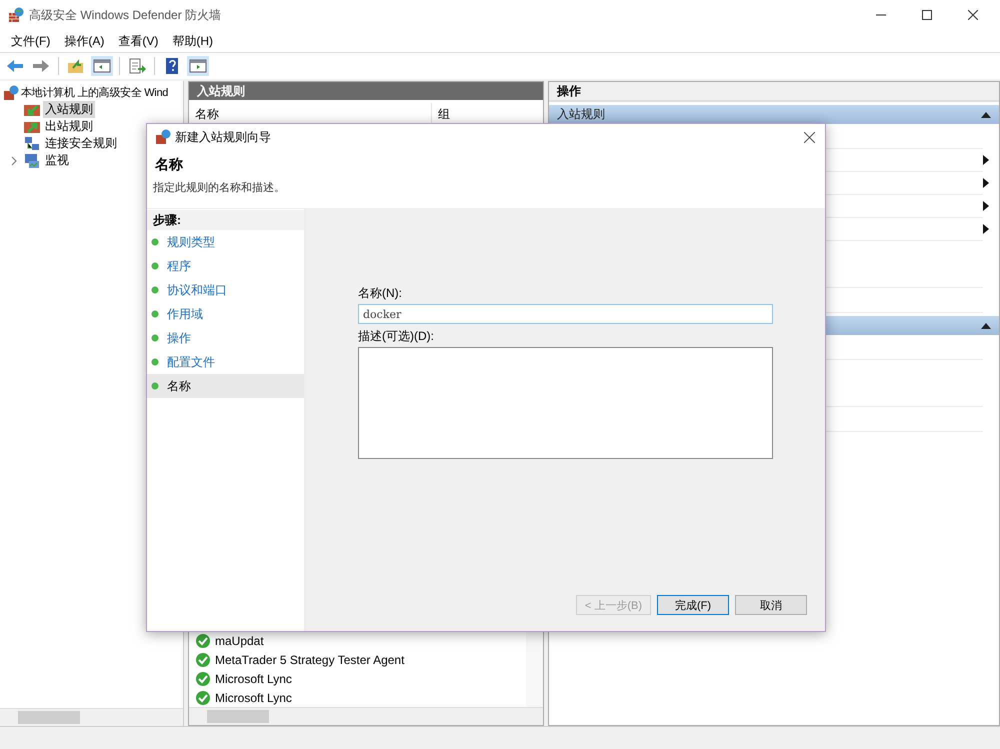 This screenshot has width=1000, height=749. Describe the element at coordinates (31, 41) in the screenshot. I see `menu-item: 文件(F)` at that location.